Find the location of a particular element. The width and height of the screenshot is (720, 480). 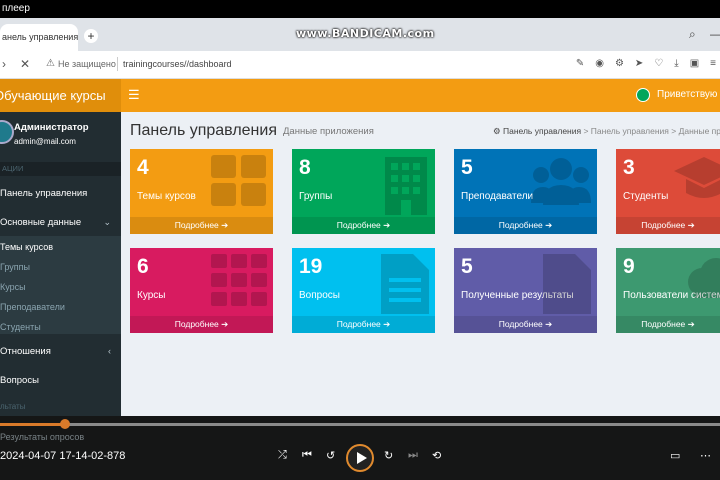

stat-number: 5 is located at coordinates (467, 167).